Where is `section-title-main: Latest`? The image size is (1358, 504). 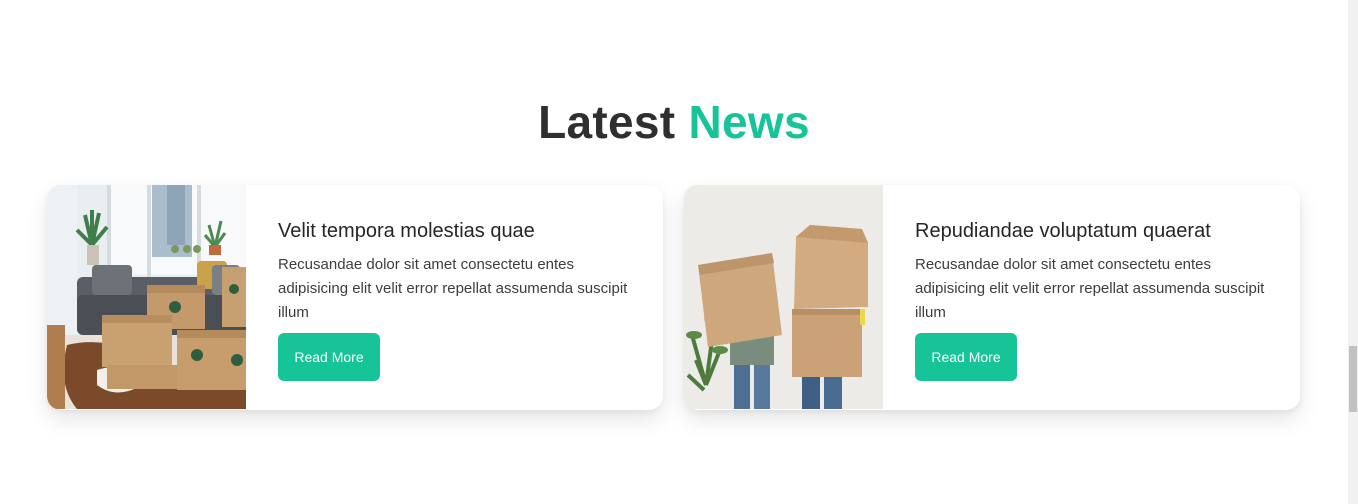 section-title-main: Latest is located at coordinates (607, 122).